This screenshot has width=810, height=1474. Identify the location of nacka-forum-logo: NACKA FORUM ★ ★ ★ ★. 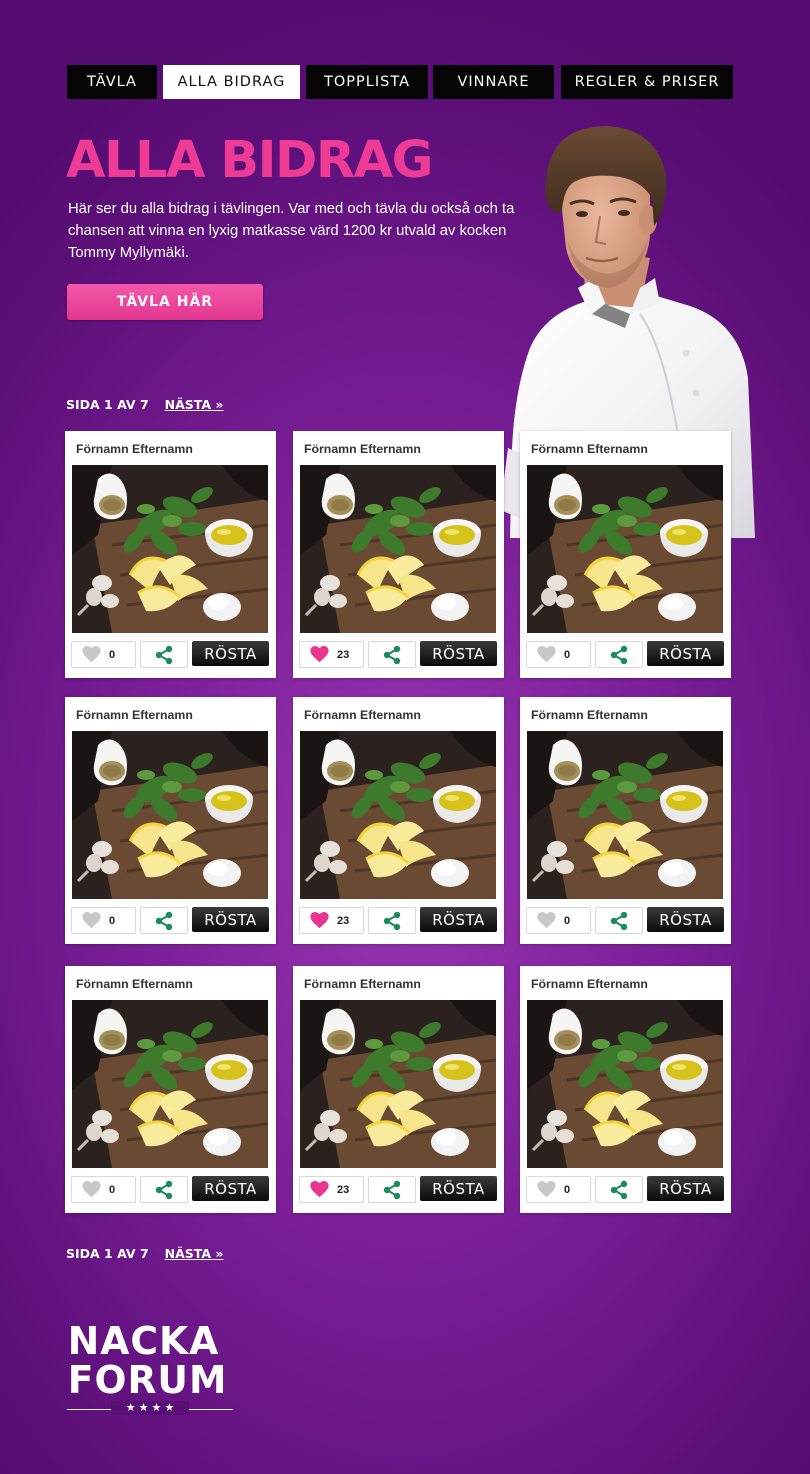
(152, 1369).